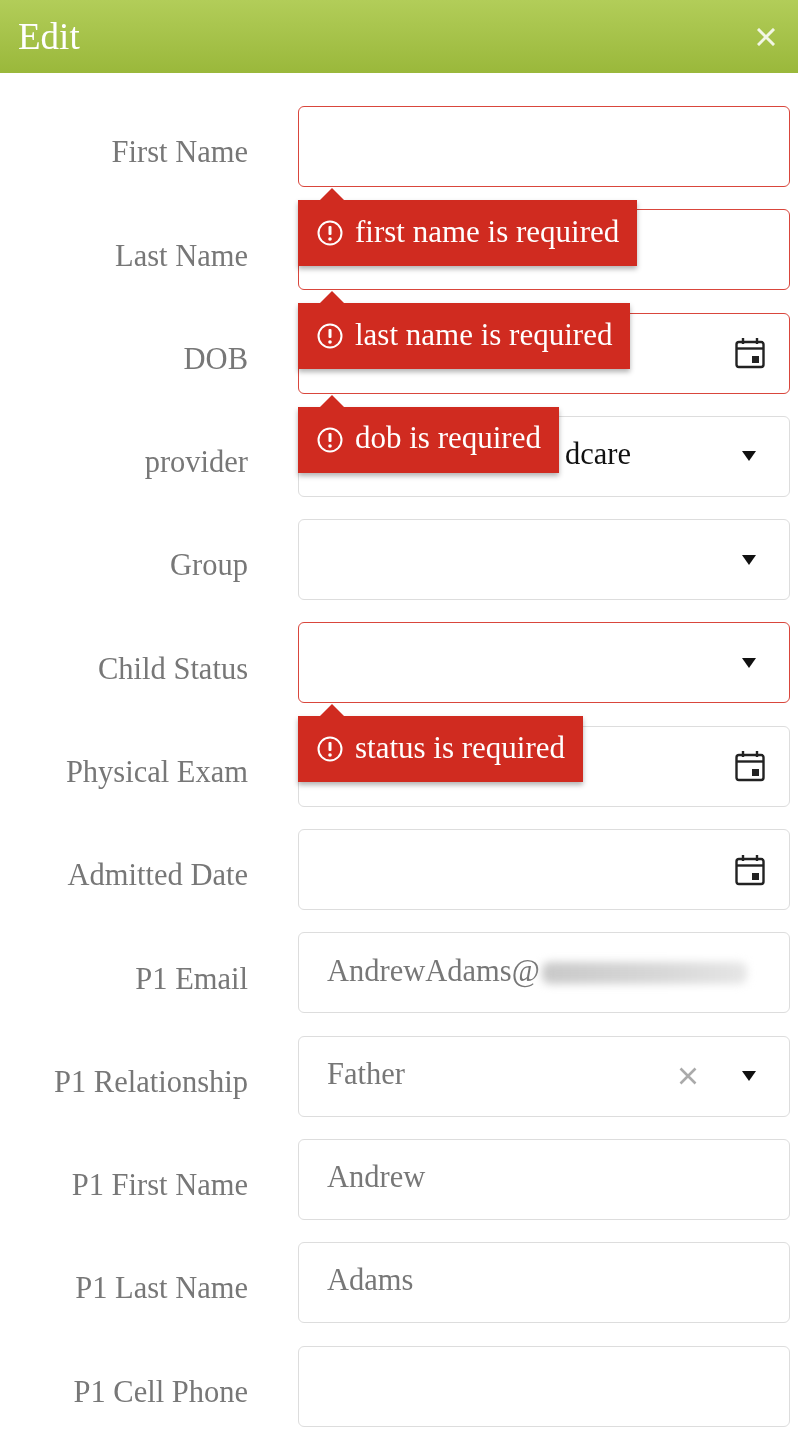  I want to click on field-label: Child Status, so click(173, 669).